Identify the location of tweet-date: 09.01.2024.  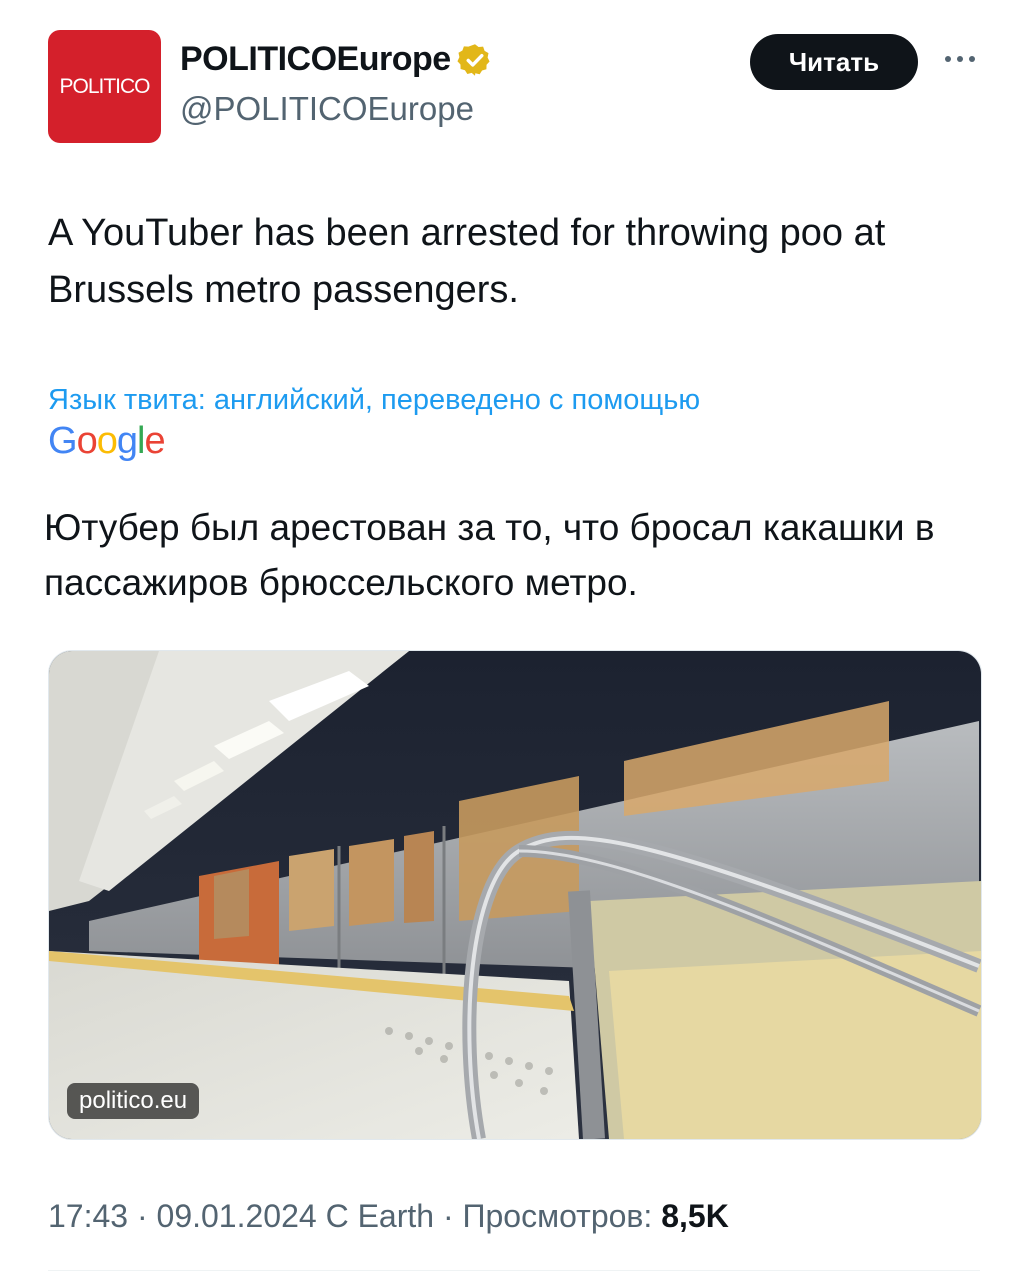
(237, 1216).